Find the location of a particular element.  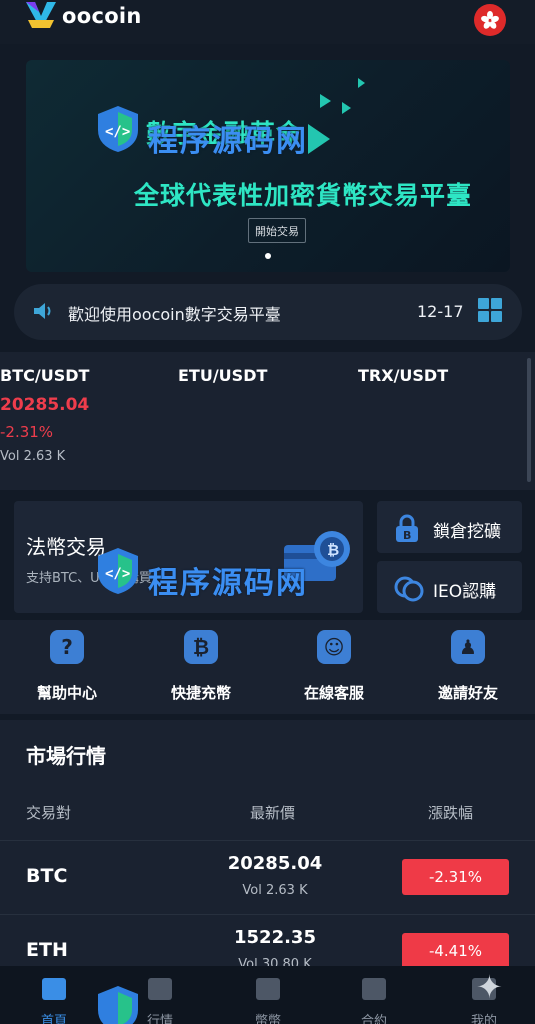

banner-subheadline: 全球代表性加密貨幣交易平臺 is located at coordinates (303, 195).